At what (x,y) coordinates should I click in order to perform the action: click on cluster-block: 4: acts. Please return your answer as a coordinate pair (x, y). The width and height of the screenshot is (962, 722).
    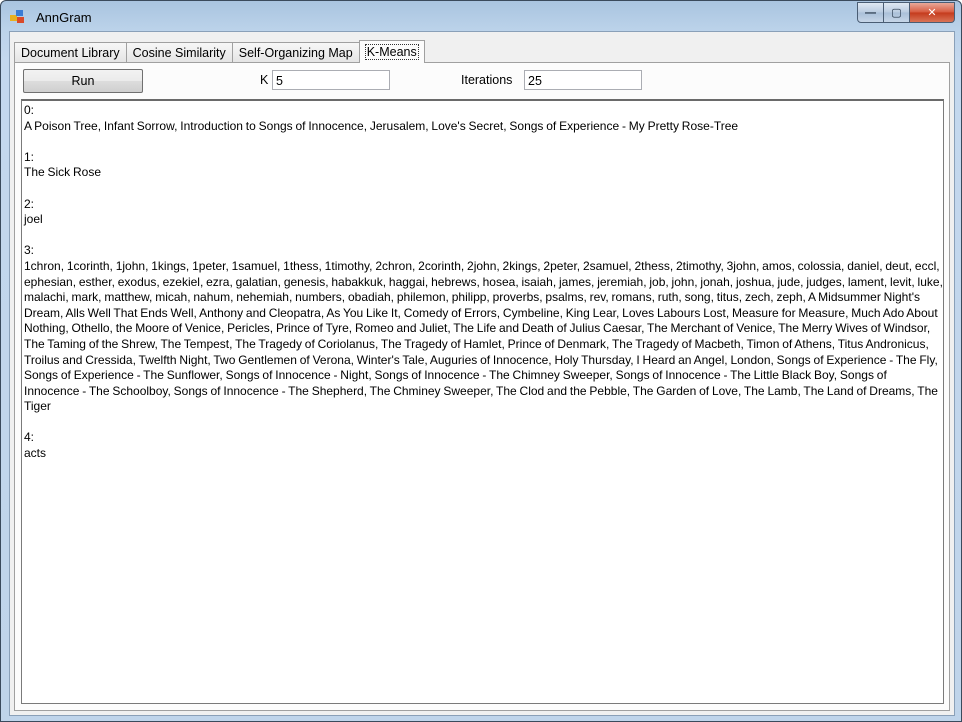
    Looking at the image, I should click on (483, 445).